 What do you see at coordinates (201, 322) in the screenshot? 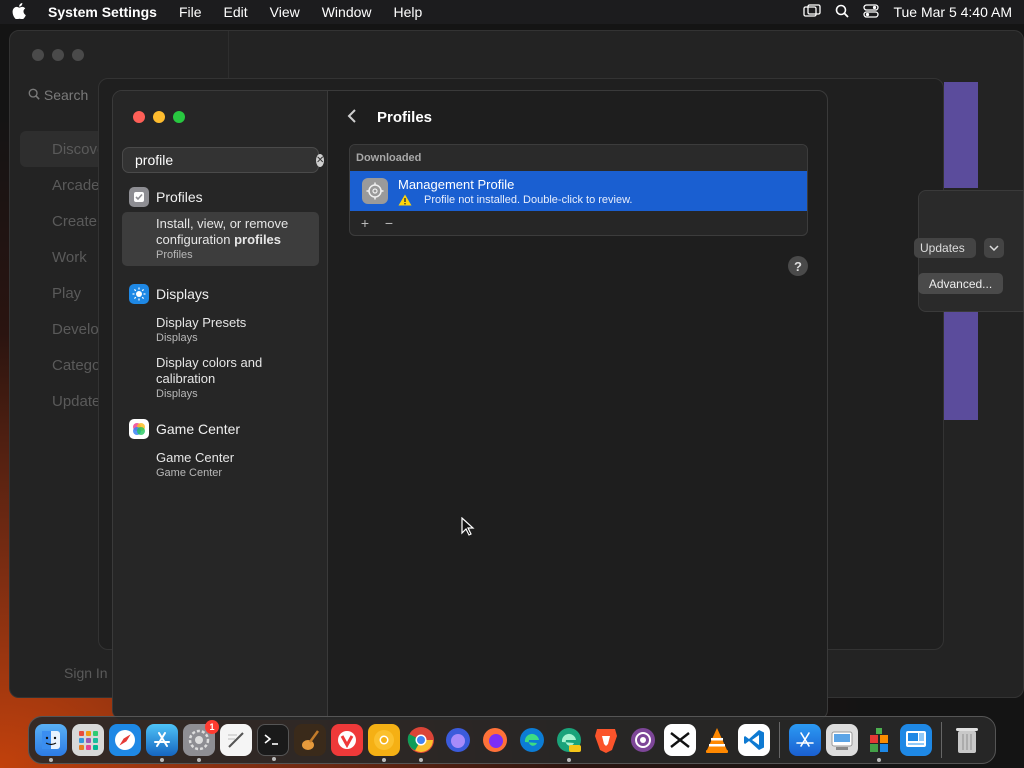
I see `search-result-title: Display Presets` at bounding box center [201, 322].